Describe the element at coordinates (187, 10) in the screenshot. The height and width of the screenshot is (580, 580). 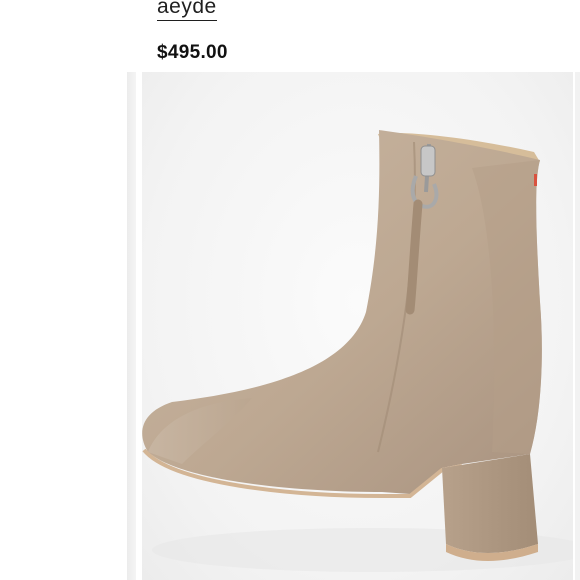
I see `brand-link: aeyde` at that location.